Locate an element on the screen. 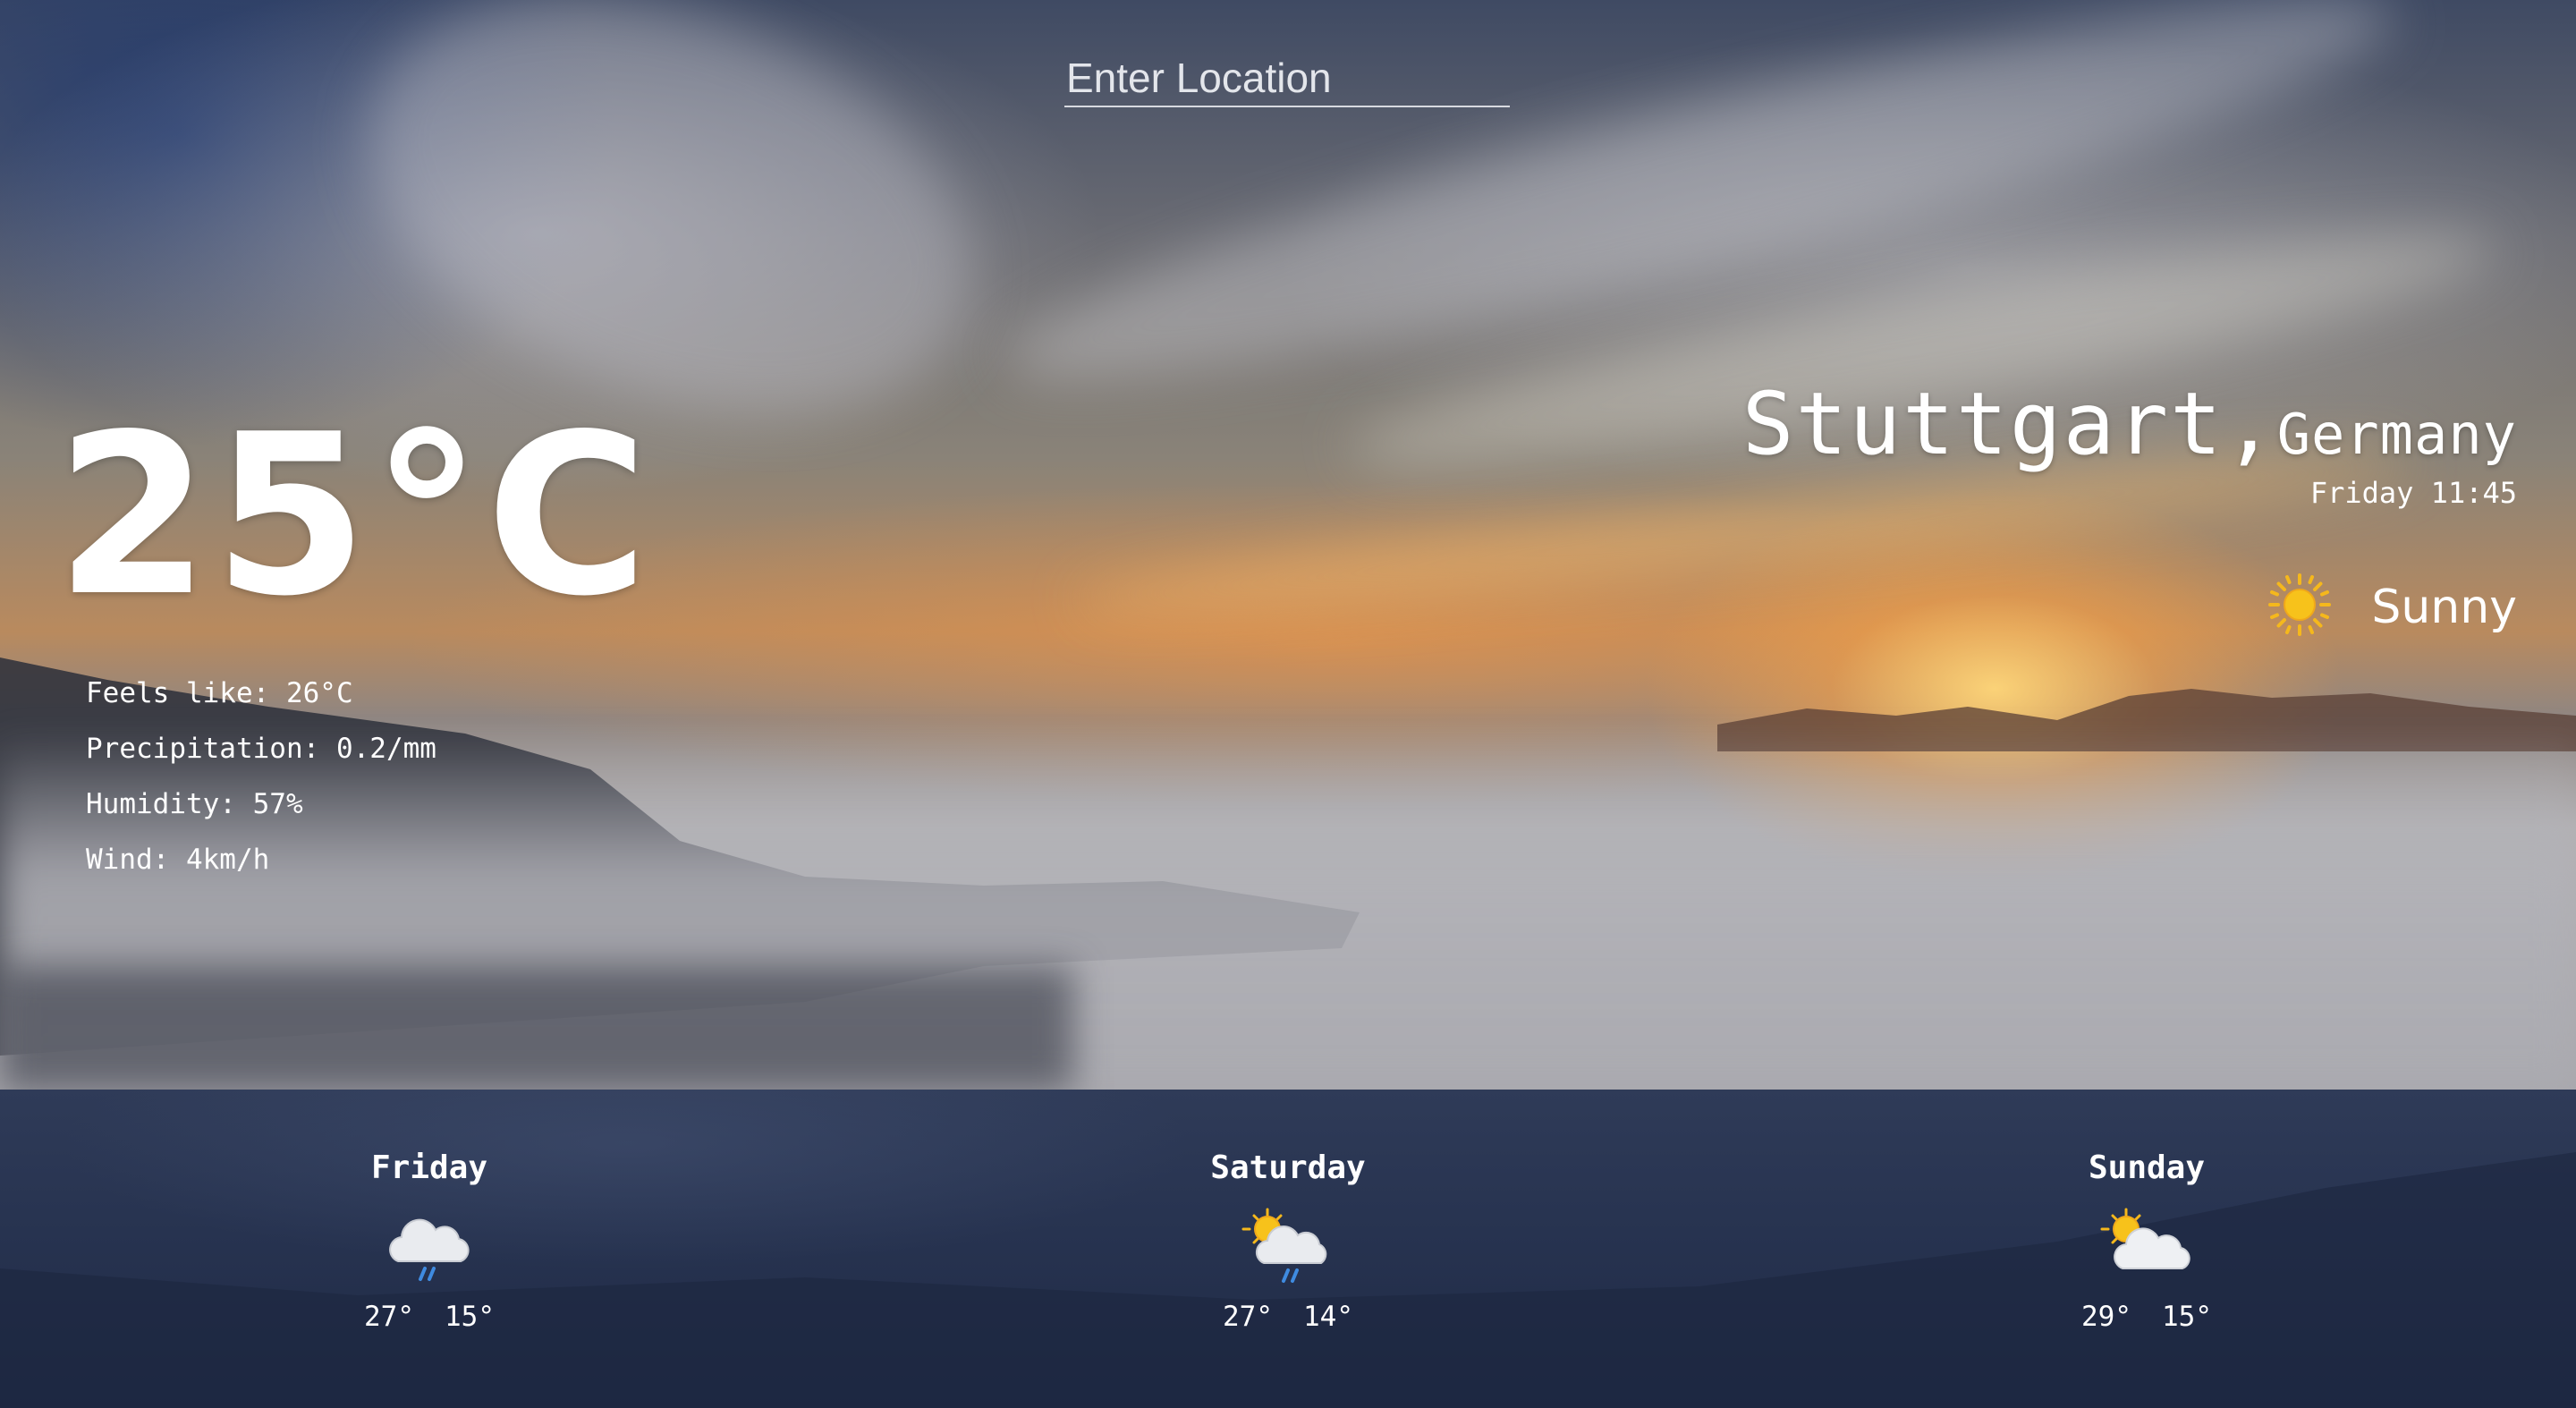 The height and width of the screenshot is (1408, 2576). sun-cloud-rain-icon is located at coordinates (1288, 1248).